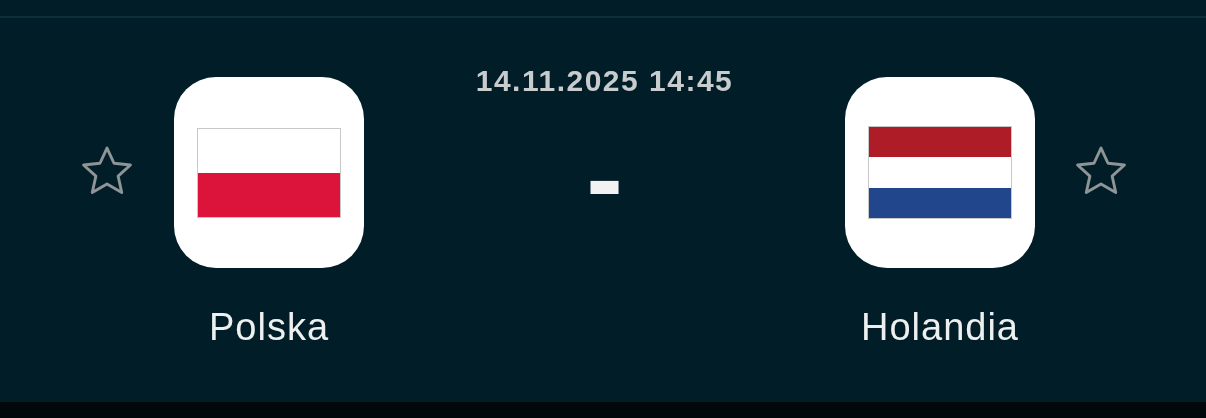 The image size is (1206, 418). What do you see at coordinates (604, 178) in the screenshot?
I see `match-score: -` at bounding box center [604, 178].